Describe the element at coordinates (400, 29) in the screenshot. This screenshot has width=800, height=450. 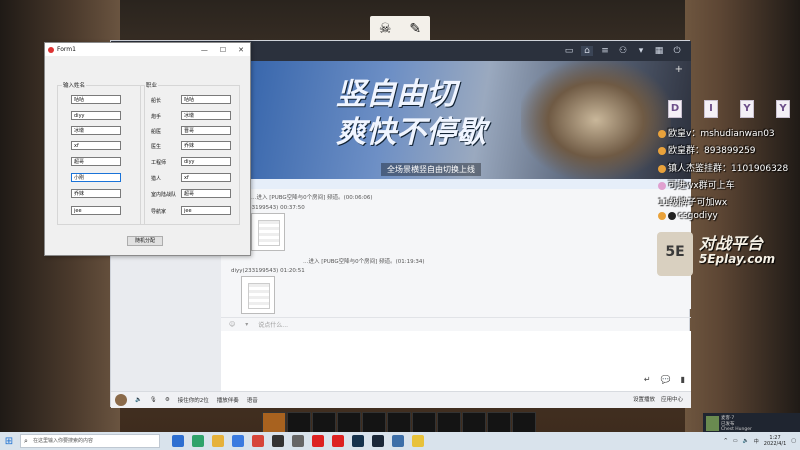
I see `streamer-logo: ☠ ✎` at that location.